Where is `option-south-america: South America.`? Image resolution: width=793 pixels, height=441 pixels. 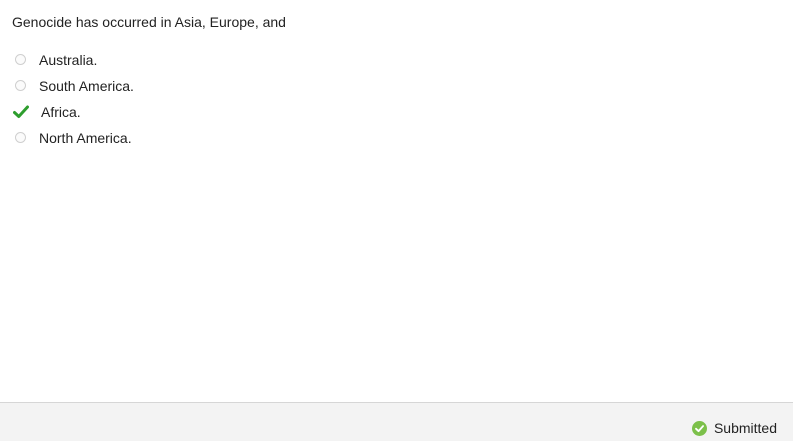 option-south-america: South America. is located at coordinates (74, 86).